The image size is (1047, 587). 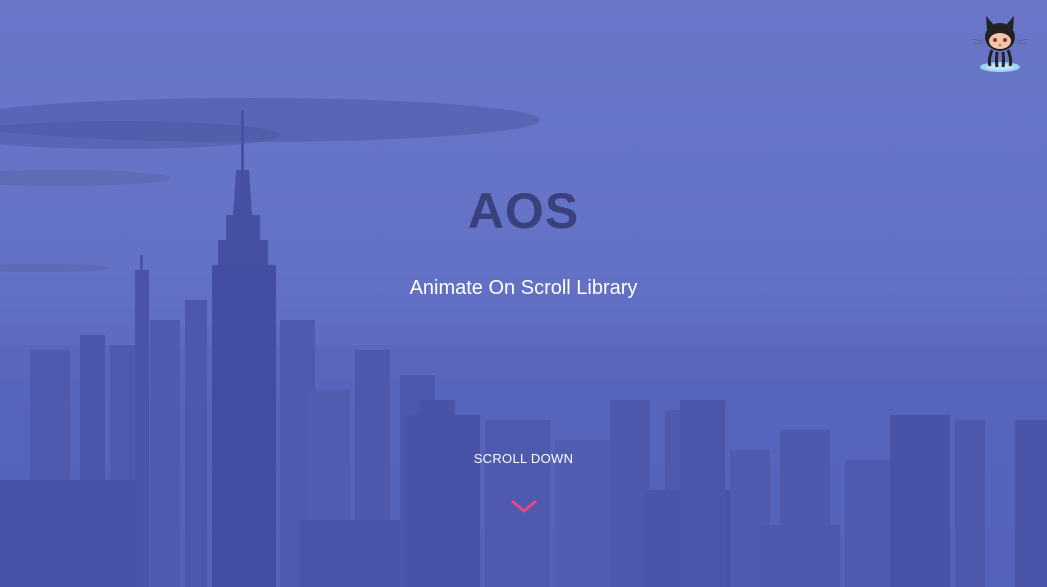 I want to click on chevron-down-icon, so click(x=524, y=506).